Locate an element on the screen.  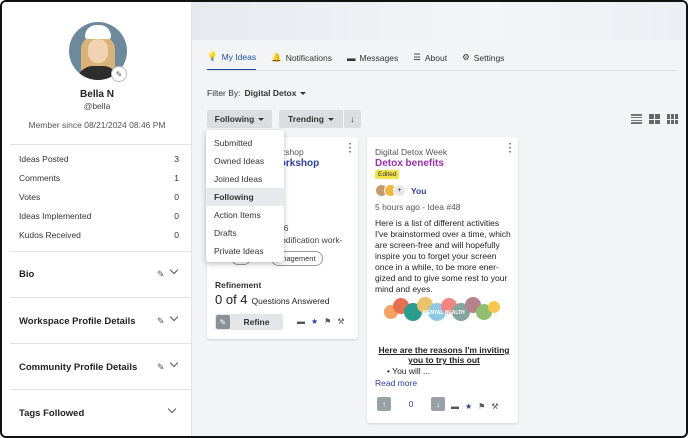
trending-sort-button: Trending is located at coordinates (311, 119).